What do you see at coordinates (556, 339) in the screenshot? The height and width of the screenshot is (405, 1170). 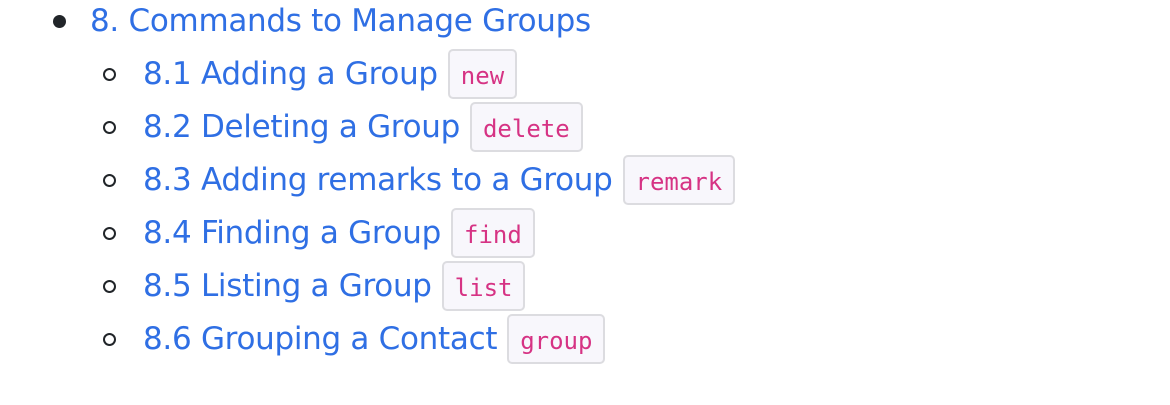 I see `command-code-group: group` at bounding box center [556, 339].